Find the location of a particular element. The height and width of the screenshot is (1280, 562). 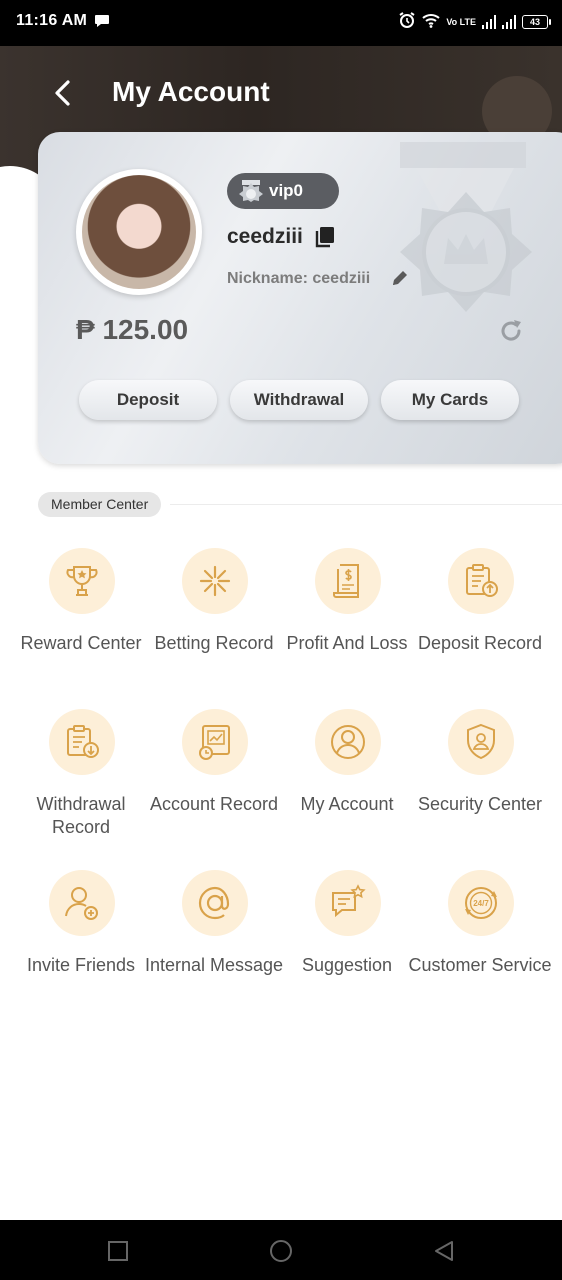

member-center-title: Member Center is located at coordinates (100, 504).